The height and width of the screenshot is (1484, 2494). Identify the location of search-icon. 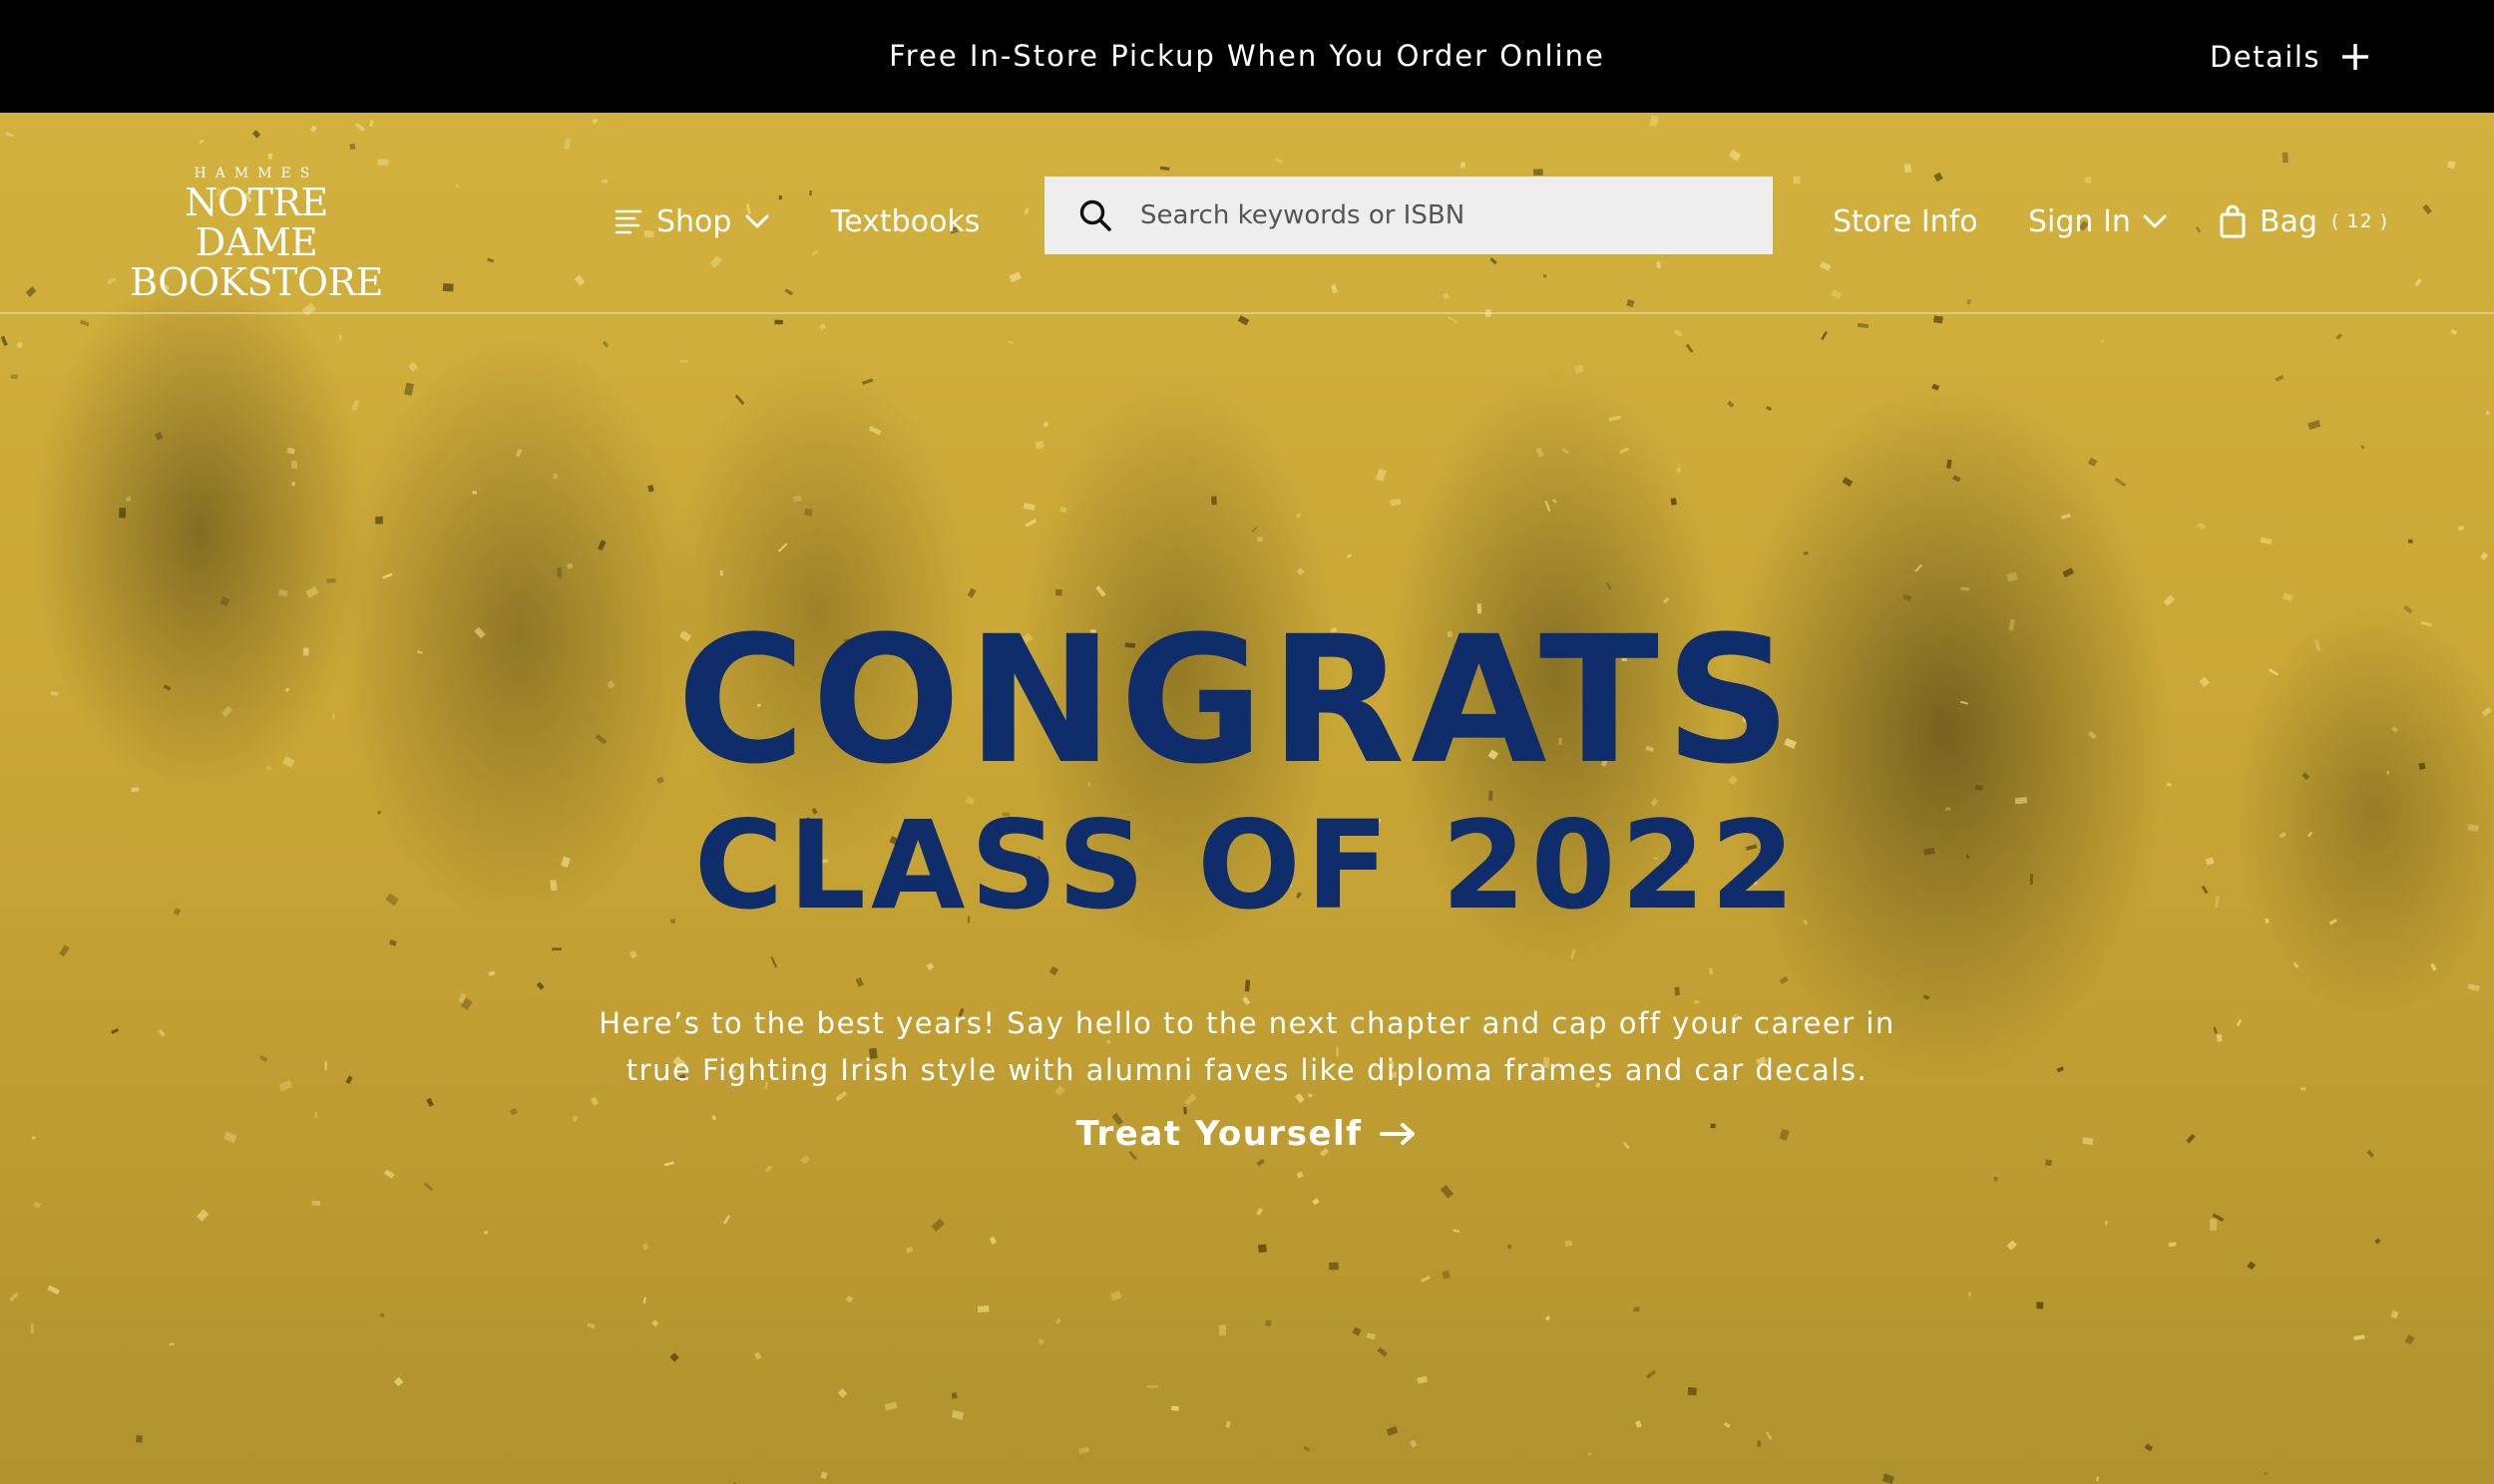
(1095, 215).